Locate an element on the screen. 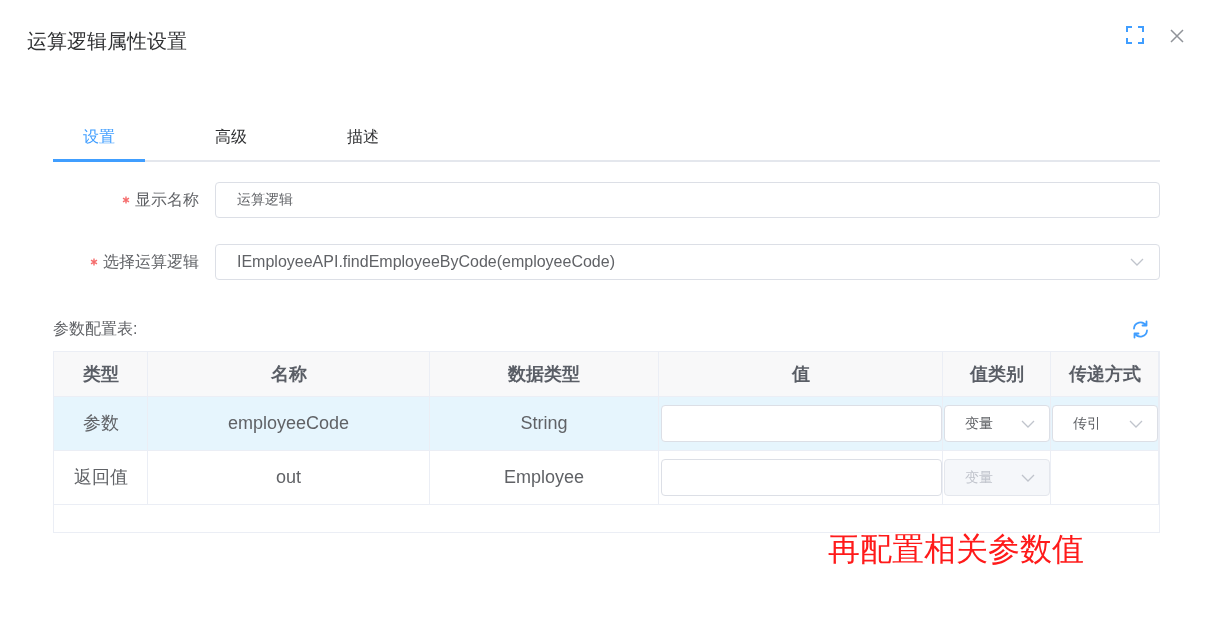 This screenshot has height=632, width=1214. tab: 描述 is located at coordinates (363, 138).